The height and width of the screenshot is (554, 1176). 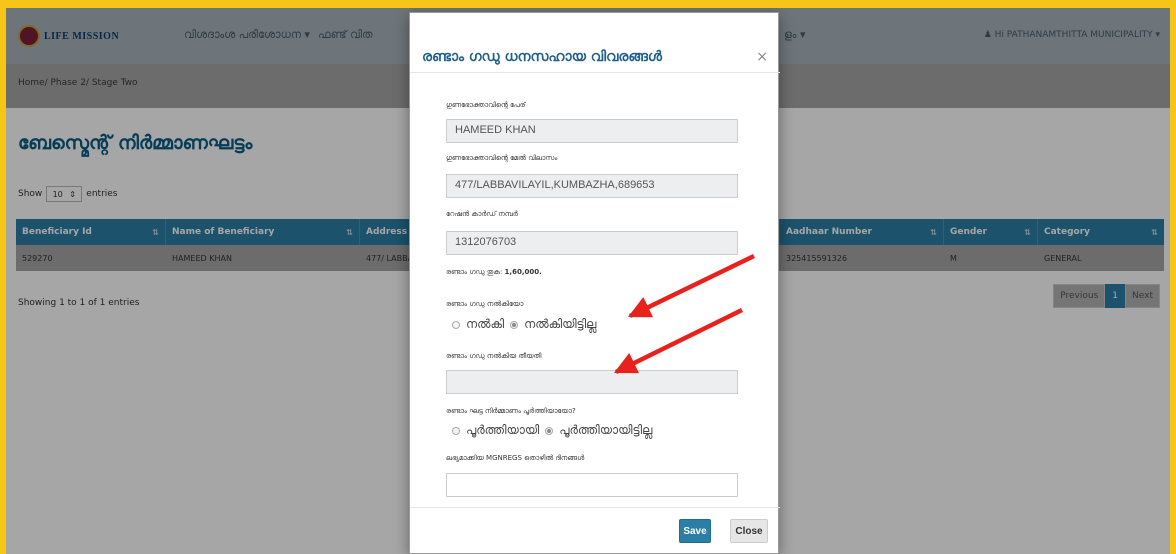 What do you see at coordinates (592, 382) in the screenshot?
I see `given-date-field` at bounding box center [592, 382].